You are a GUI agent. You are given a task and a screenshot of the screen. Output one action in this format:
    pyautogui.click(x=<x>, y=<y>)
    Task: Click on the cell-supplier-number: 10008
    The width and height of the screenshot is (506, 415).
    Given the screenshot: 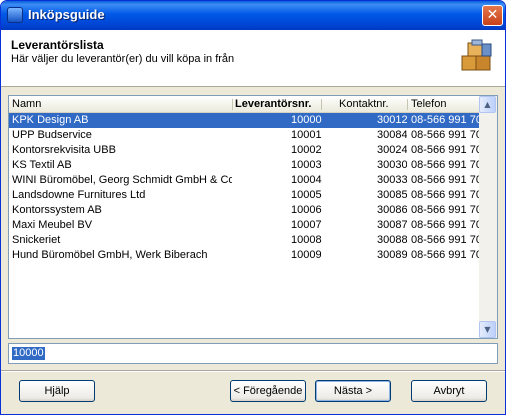 What is the action you would take?
    pyautogui.click(x=306, y=240)
    